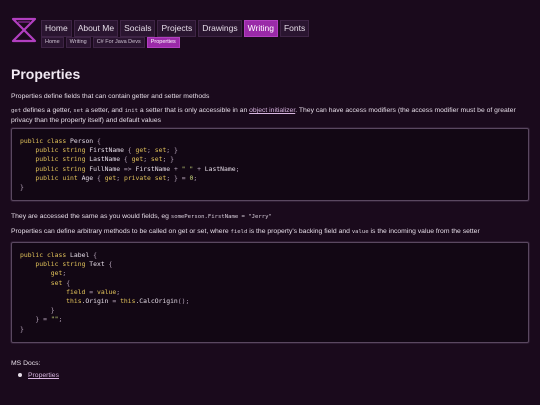 This screenshot has width=540, height=405. I want to click on text-span: a setter, and, so click(104, 110).